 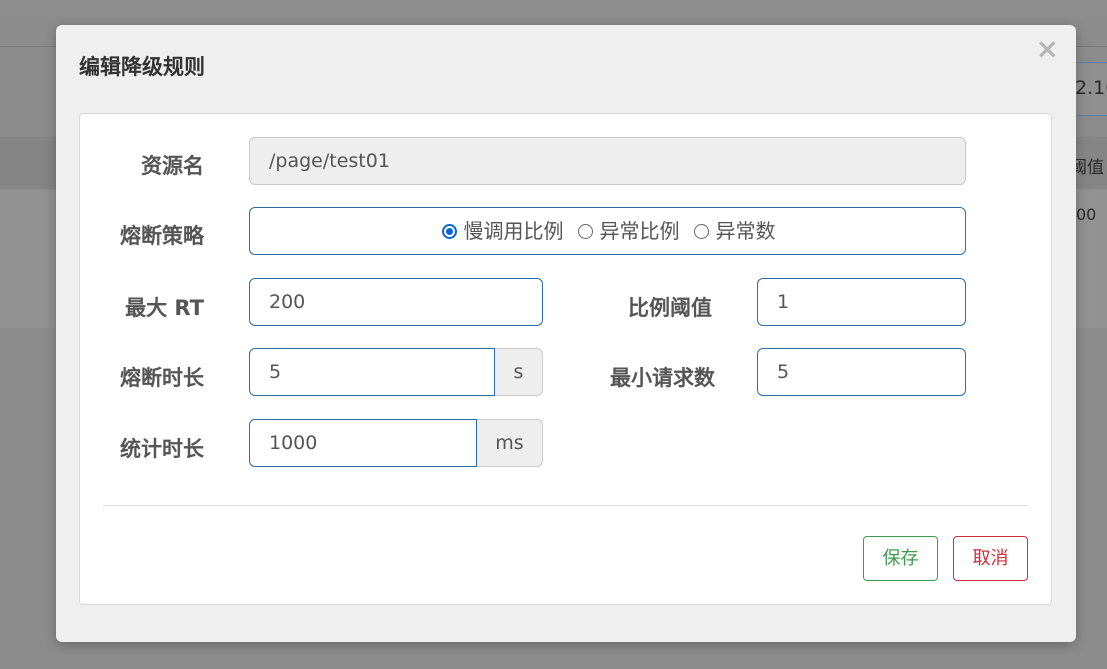 I want to click on background-table-cell: 00, so click(x=1086, y=214).